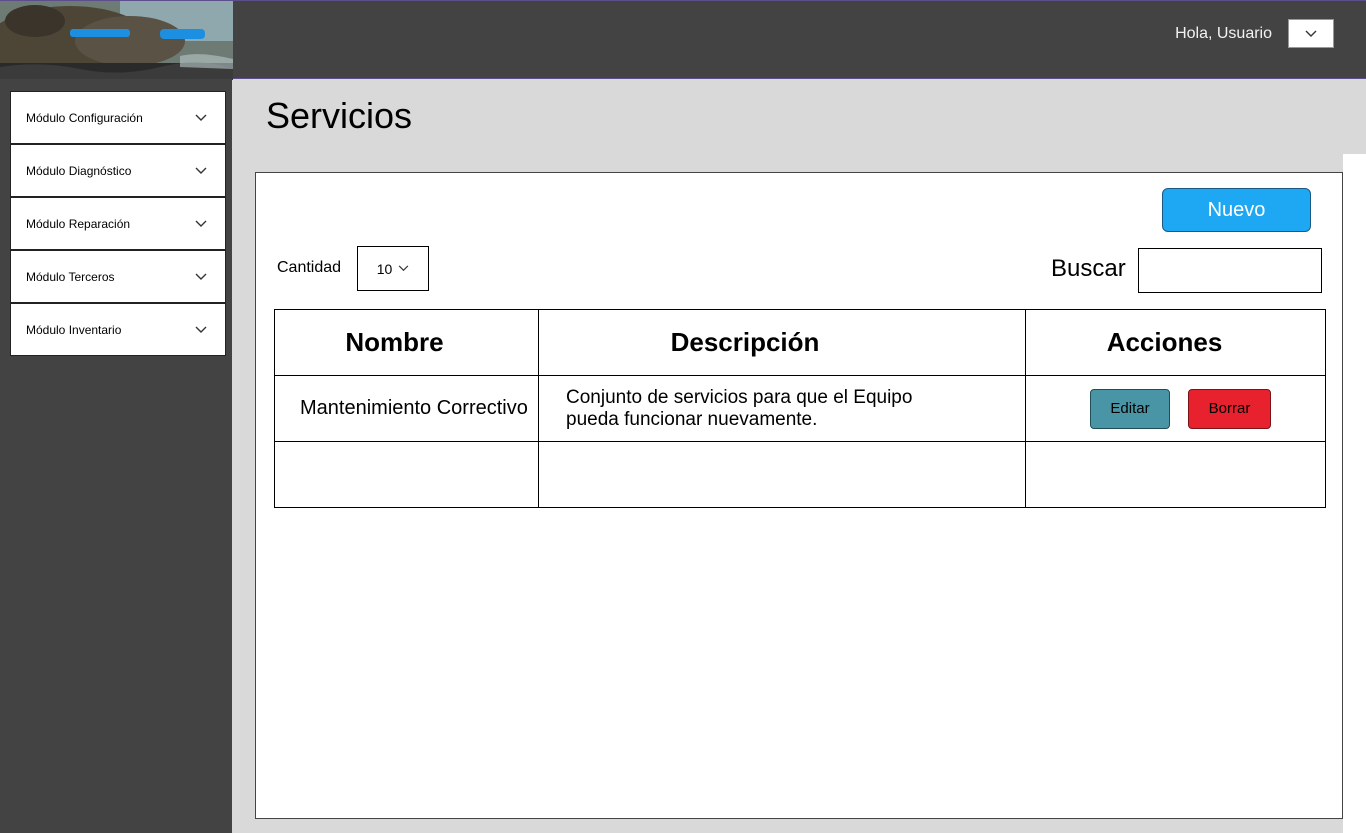 The width and height of the screenshot is (1366, 833). Describe the element at coordinates (78, 223) in the screenshot. I see `sidebar-item-label: Módulo Reparación` at that location.